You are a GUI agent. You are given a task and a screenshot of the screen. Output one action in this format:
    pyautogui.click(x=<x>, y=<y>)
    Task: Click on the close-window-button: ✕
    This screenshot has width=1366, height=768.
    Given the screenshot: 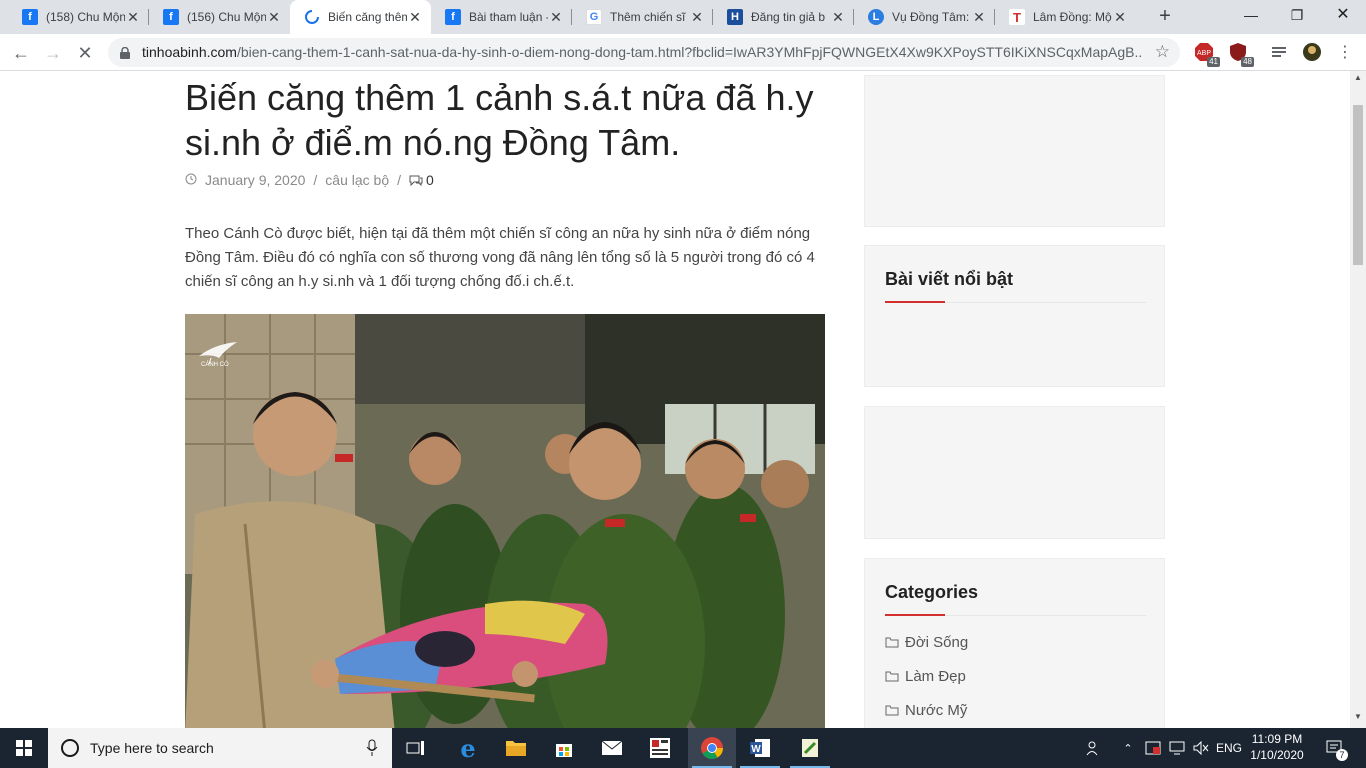 What is the action you would take?
    pyautogui.click(x=1343, y=15)
    